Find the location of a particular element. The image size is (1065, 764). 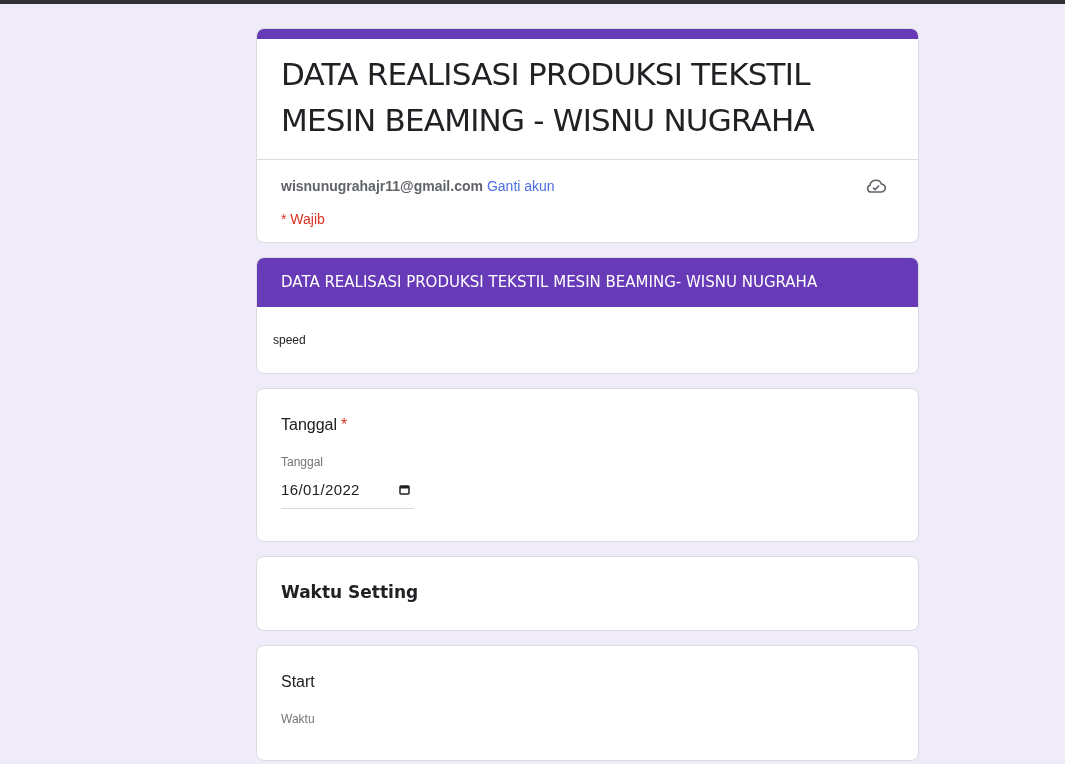

required-asterisk: * is located at coordinates (344, 425).